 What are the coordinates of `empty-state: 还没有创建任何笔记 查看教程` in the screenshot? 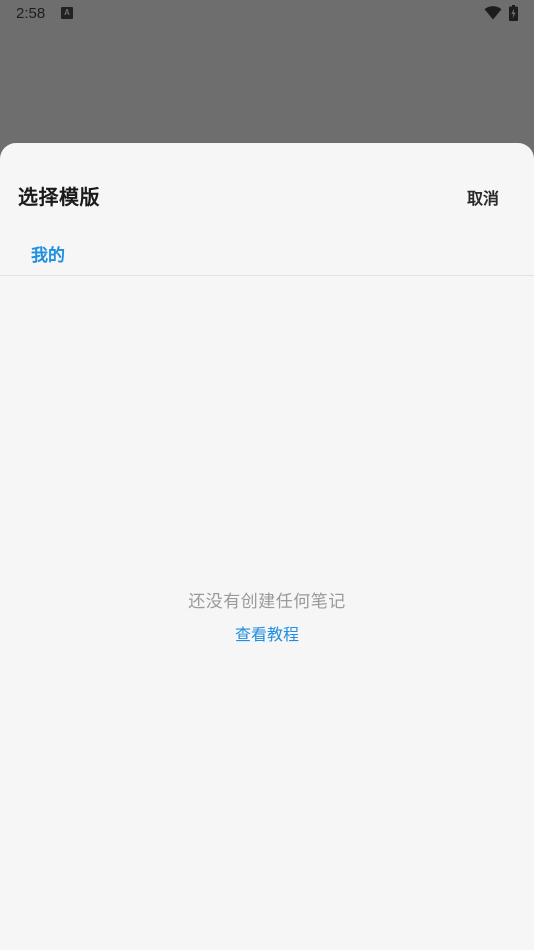 It's located at (267, 616).